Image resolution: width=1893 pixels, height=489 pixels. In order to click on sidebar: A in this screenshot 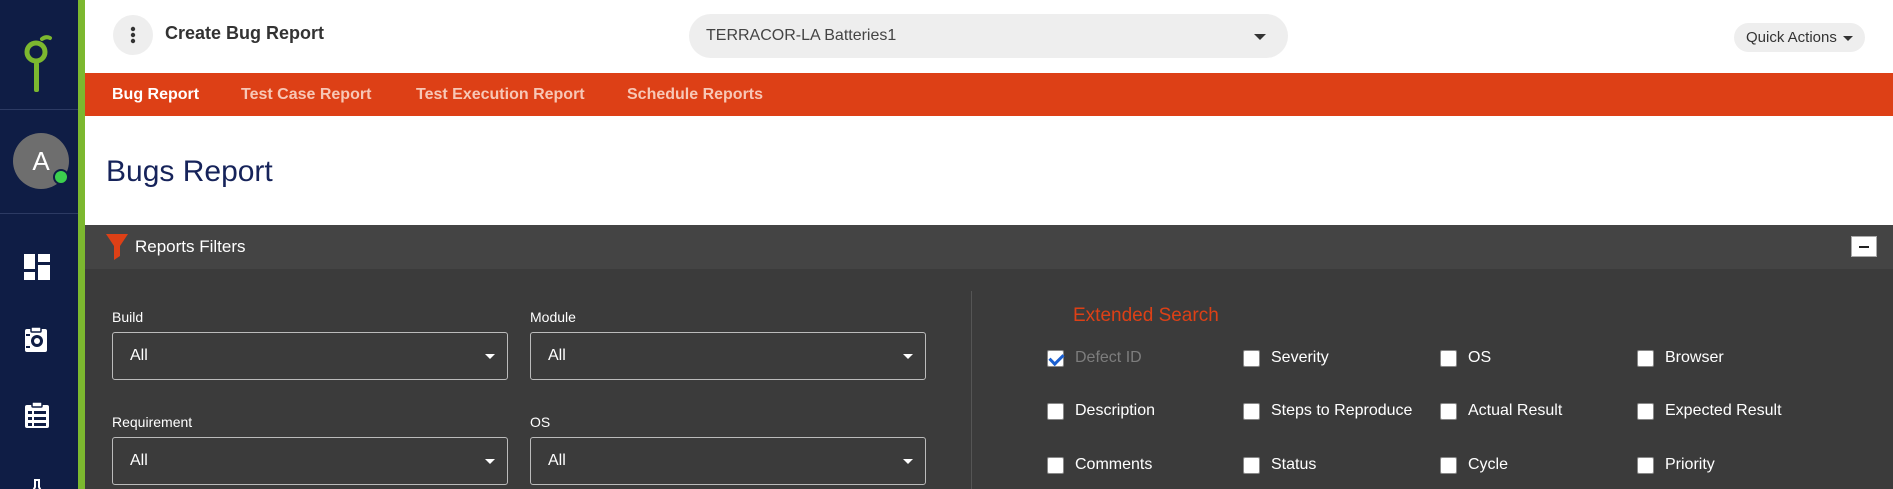, I will do `click(39, 244)`.